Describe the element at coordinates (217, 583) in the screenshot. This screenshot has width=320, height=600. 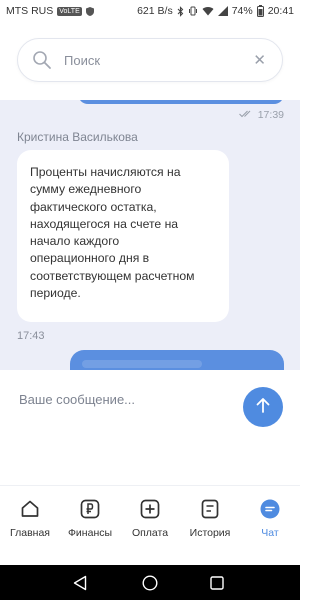
I see `recents-icon` at that location.